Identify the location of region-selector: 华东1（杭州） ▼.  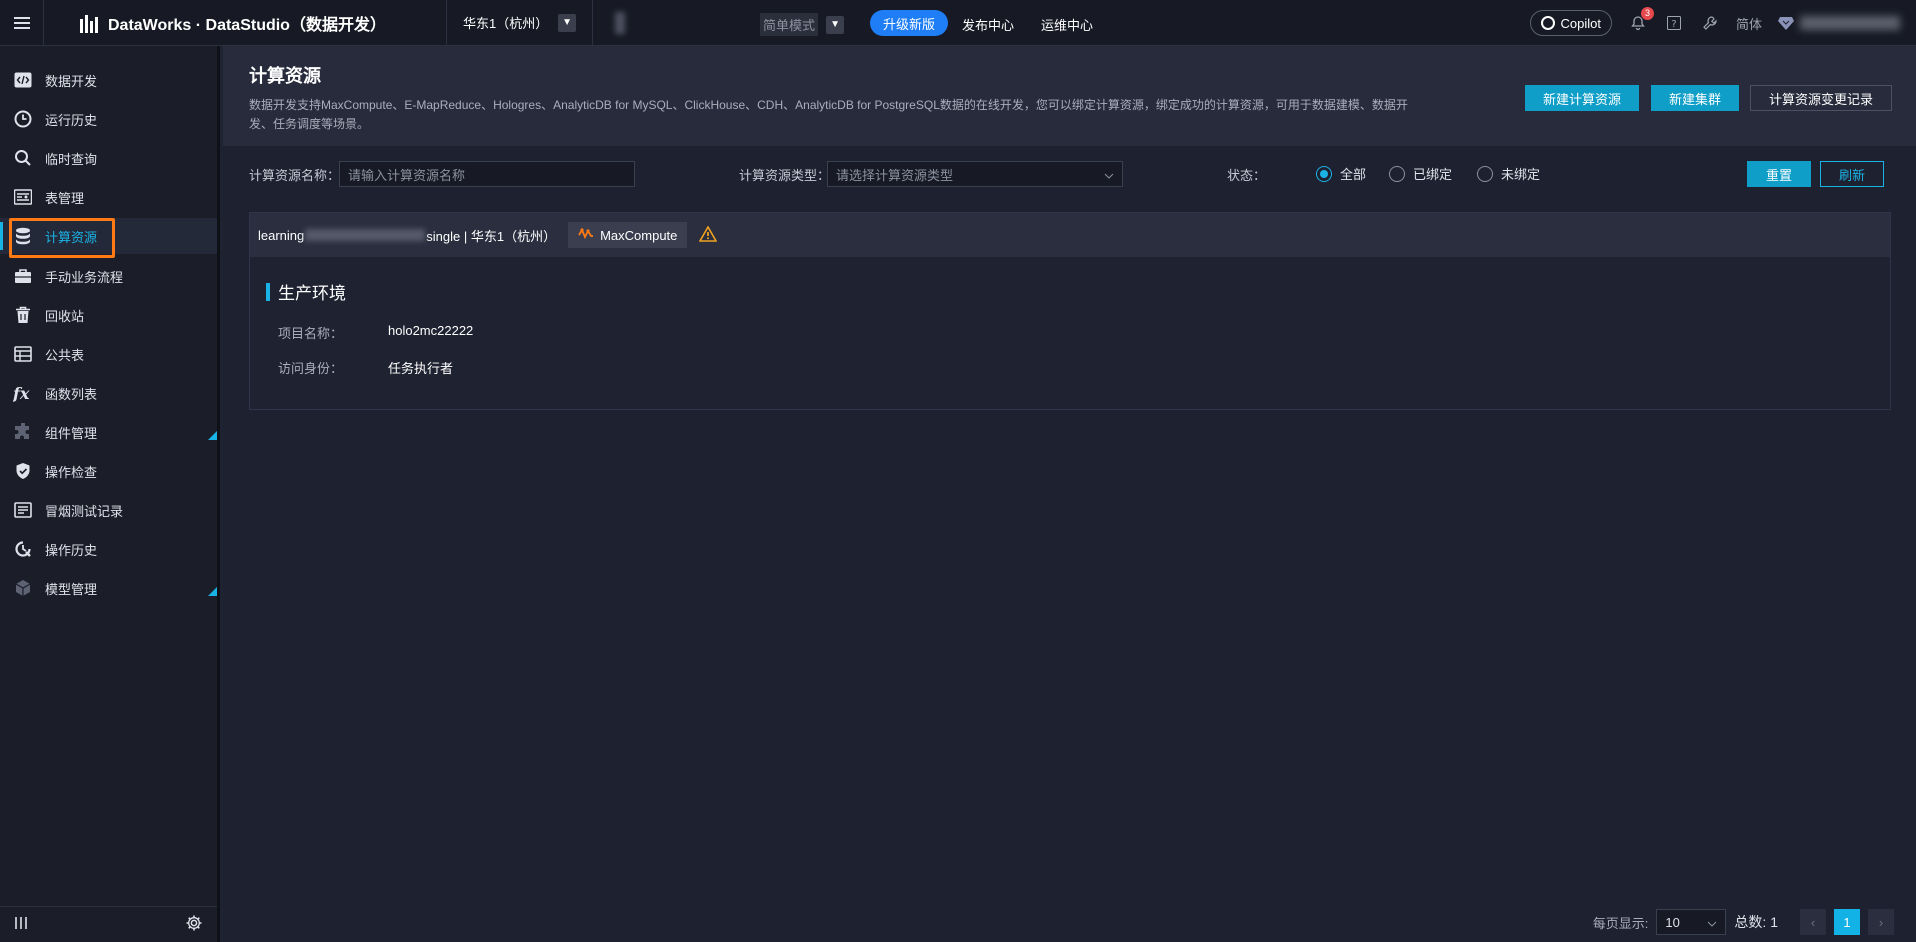
(520, 23).